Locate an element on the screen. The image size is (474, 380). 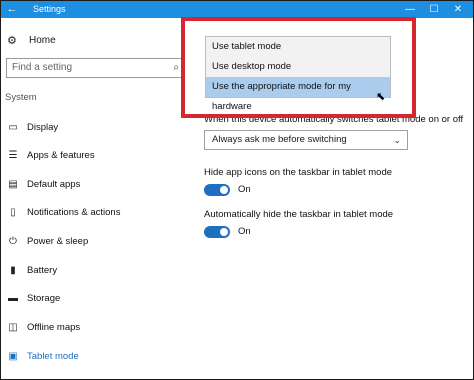
highlight-annotation is located at coordinates (298, 67).